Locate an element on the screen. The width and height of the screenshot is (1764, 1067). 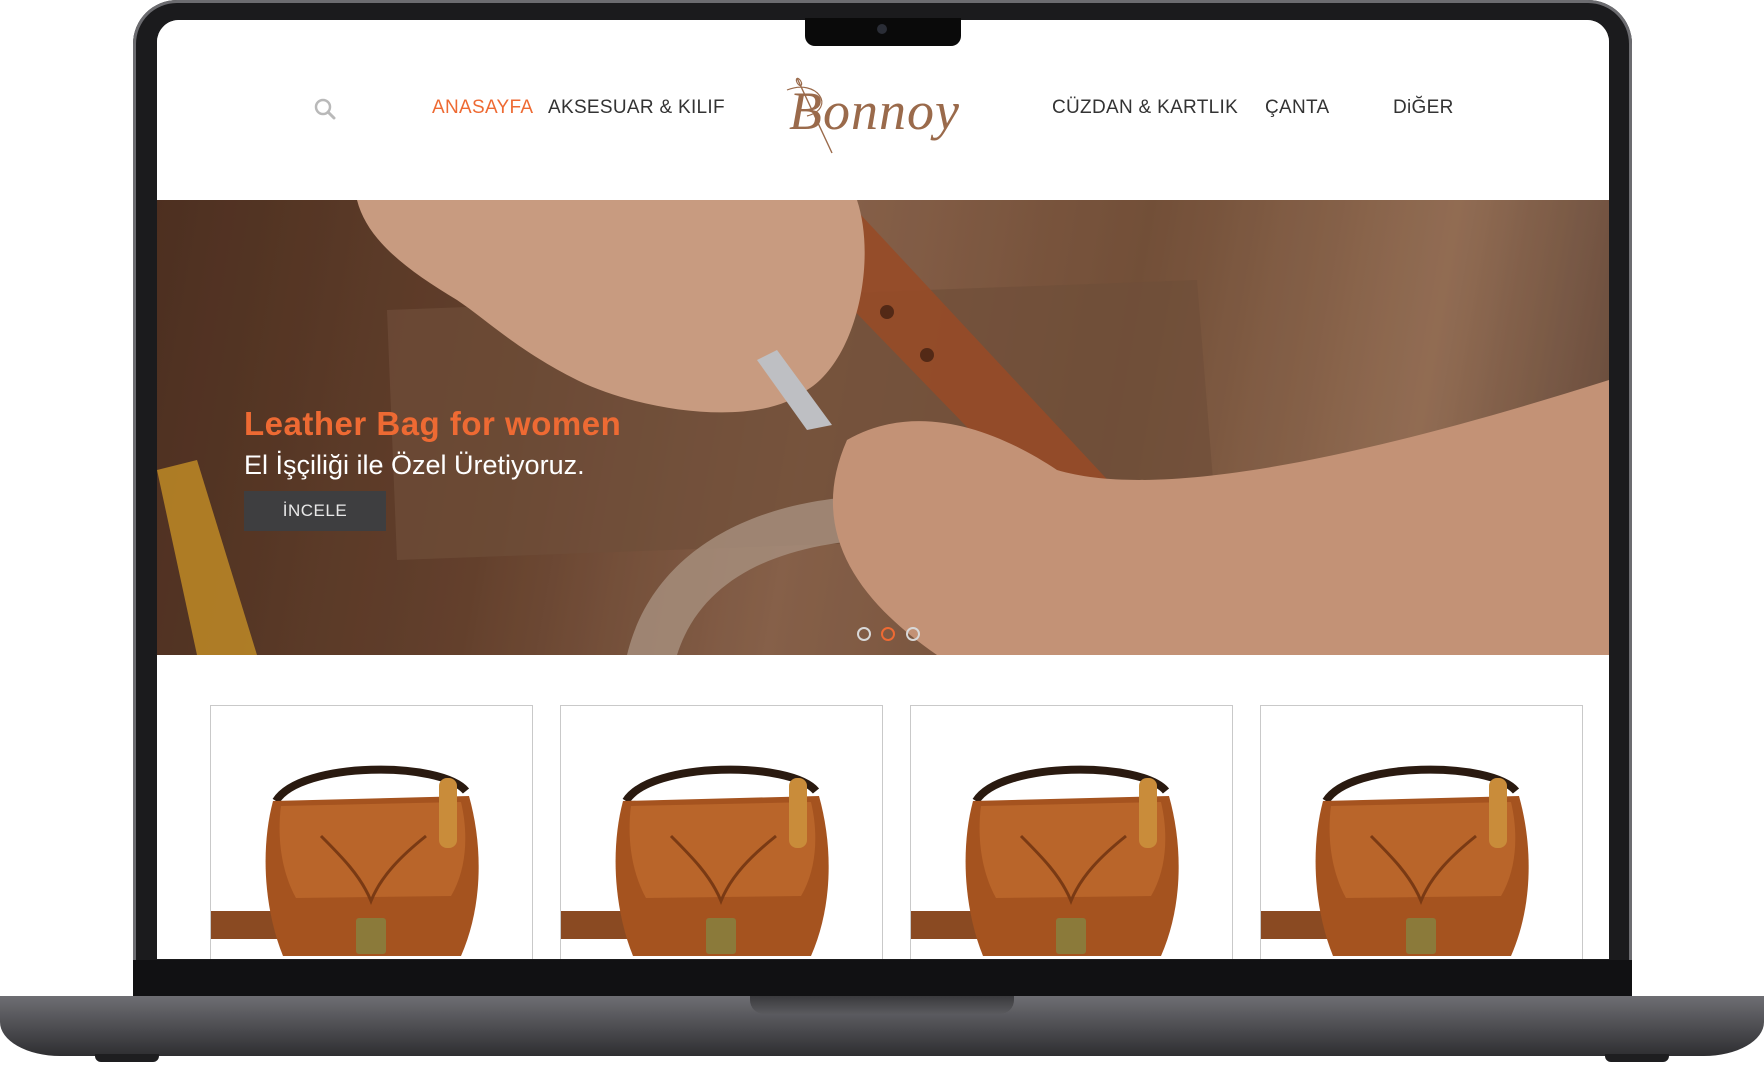
laptop-chin is located at coordinates (882, 980).